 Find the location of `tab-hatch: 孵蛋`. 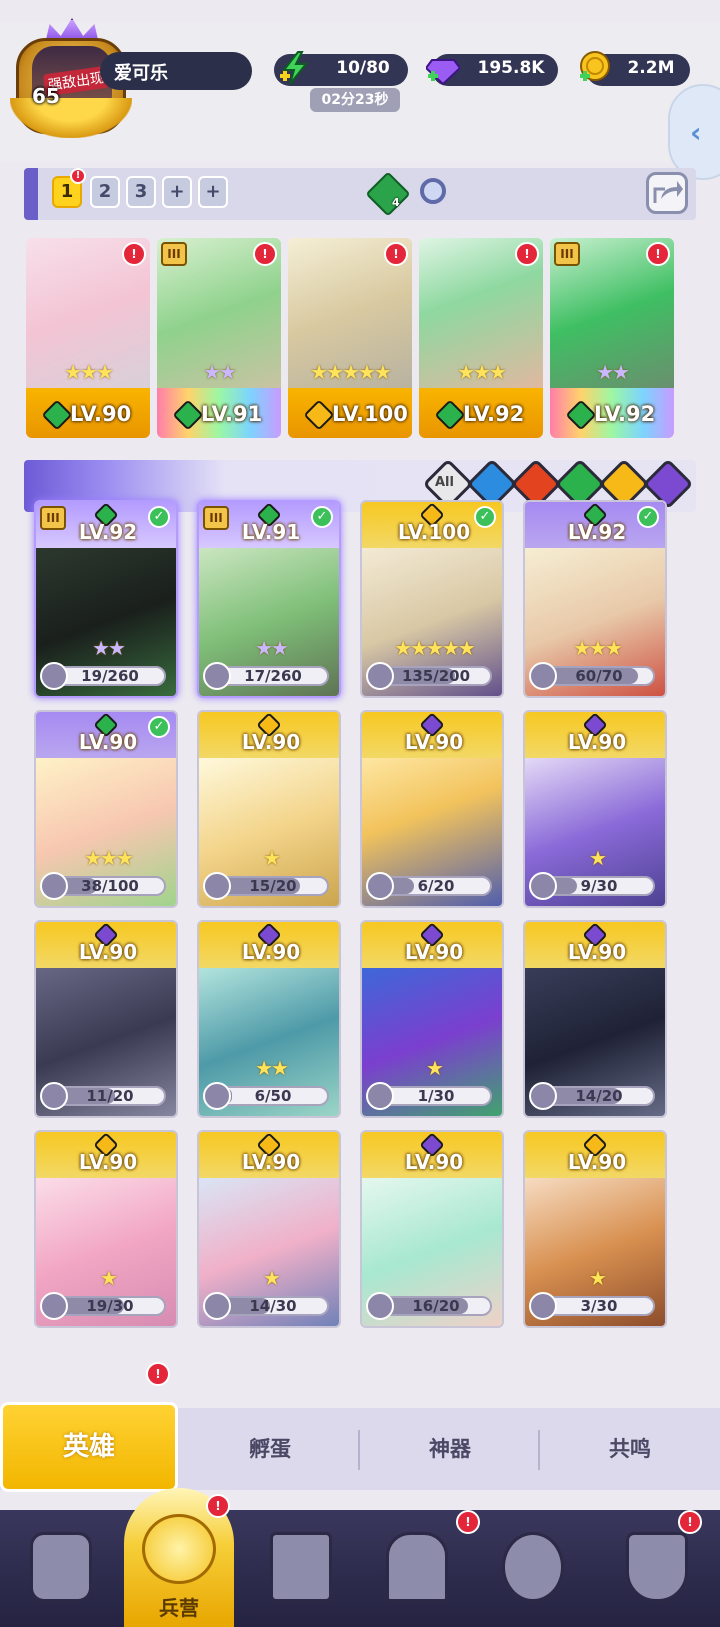

tab-hatch: 孵蛋 is located at coordinates (270, 1449).